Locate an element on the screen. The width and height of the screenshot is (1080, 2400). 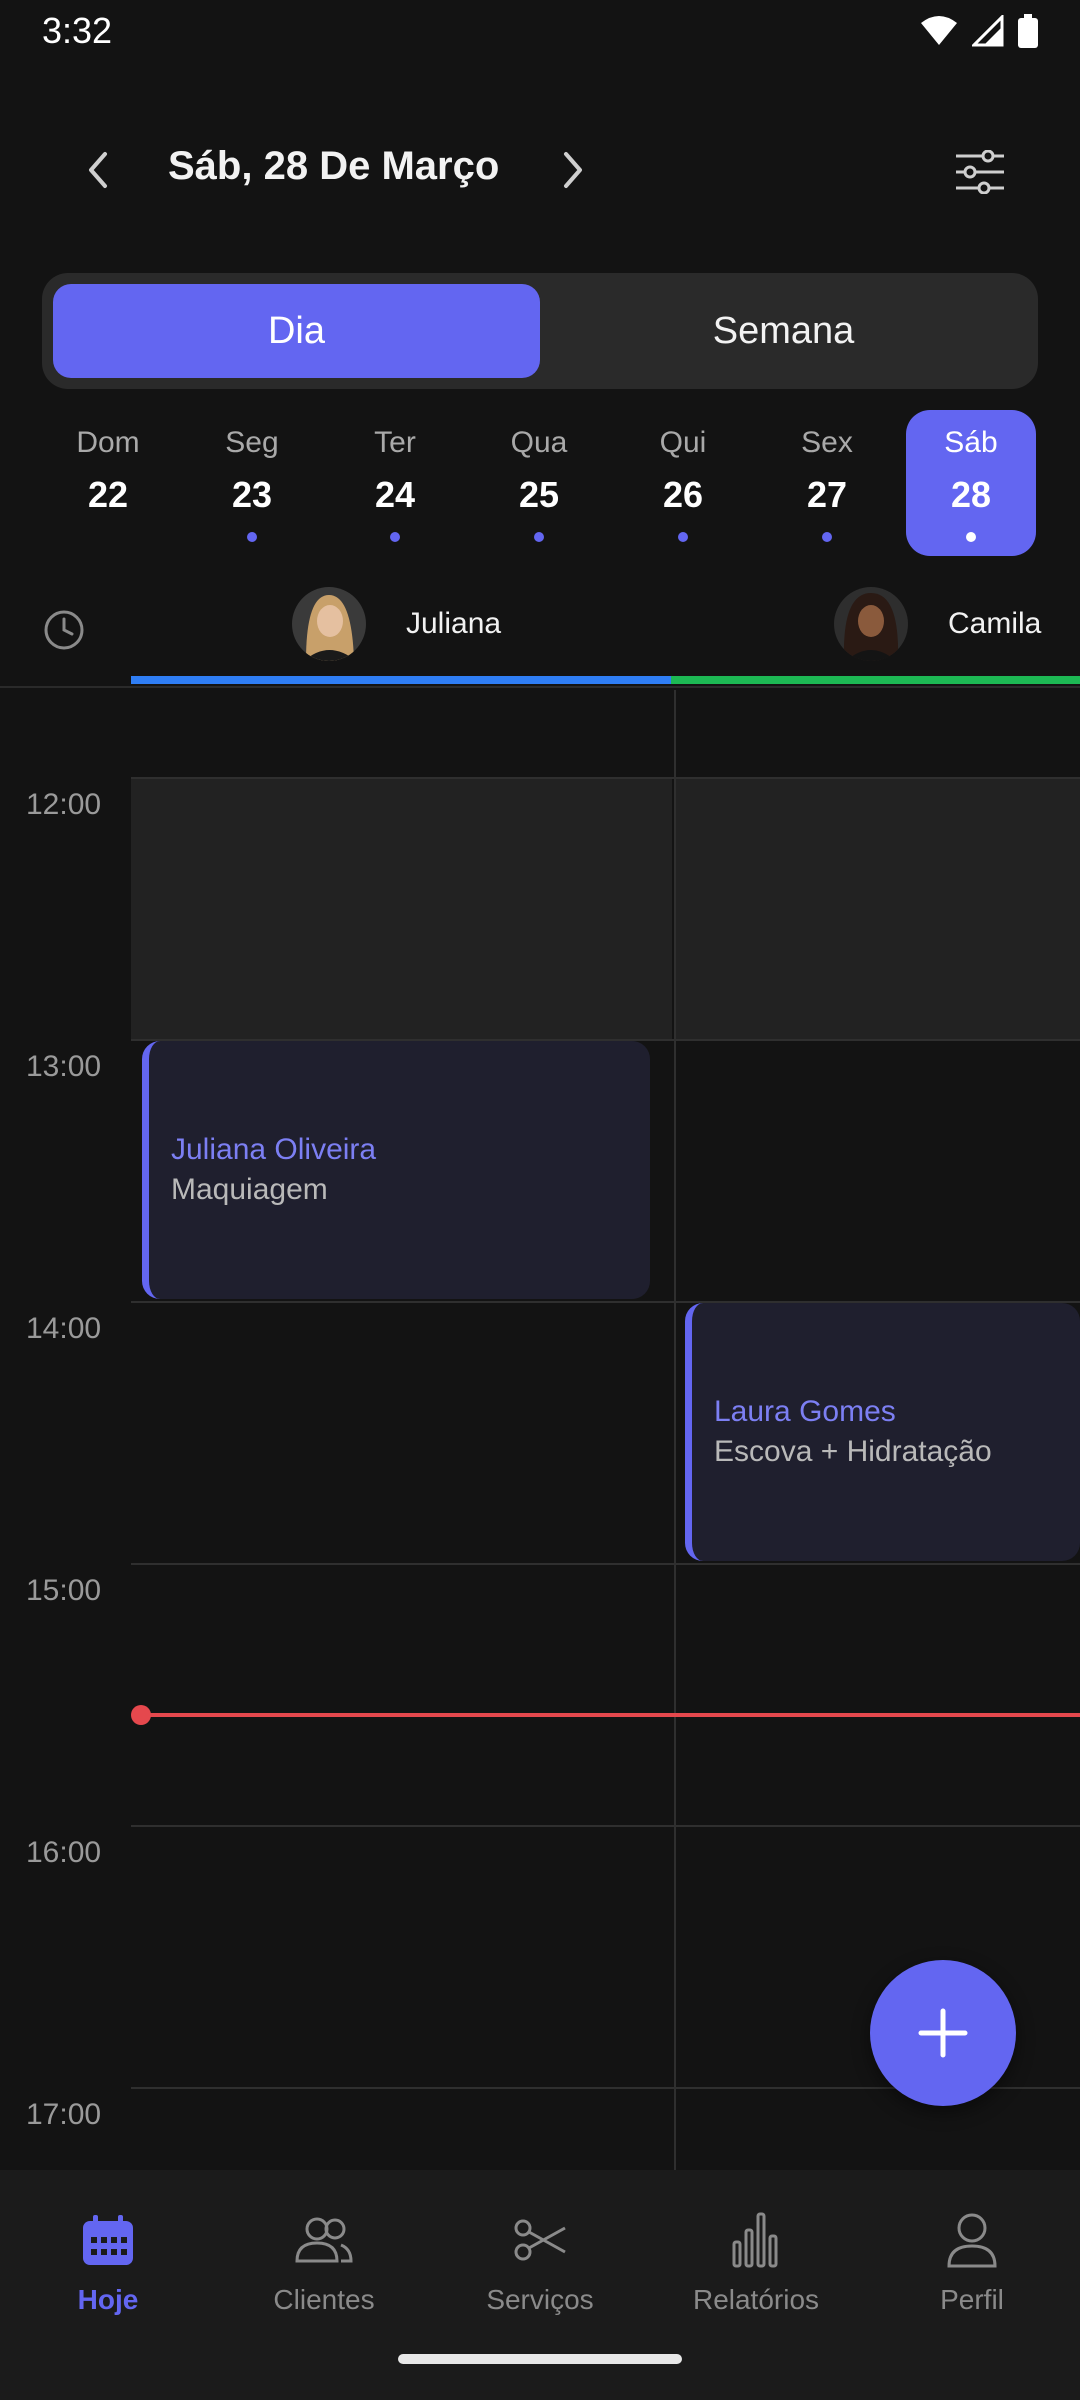
nav-servicos: Serviços is located at coordinates (540, 2263).